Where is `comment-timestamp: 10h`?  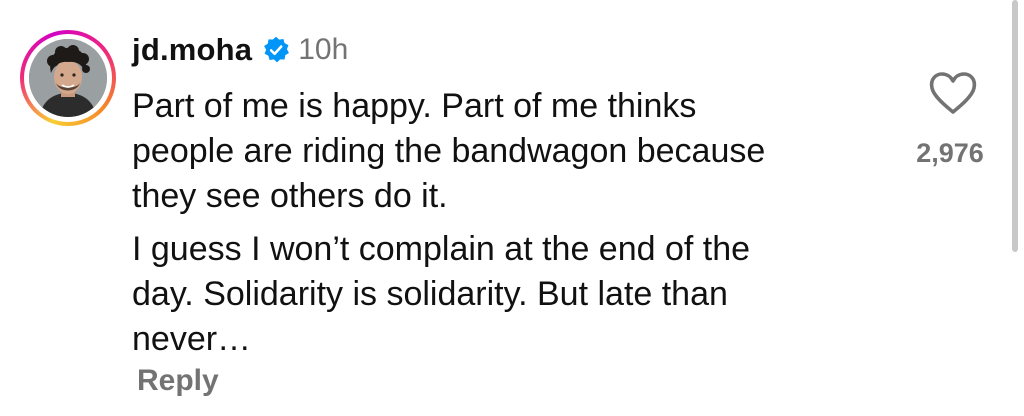 comment-timestamp: 10h is located at coordinates (323, 49).